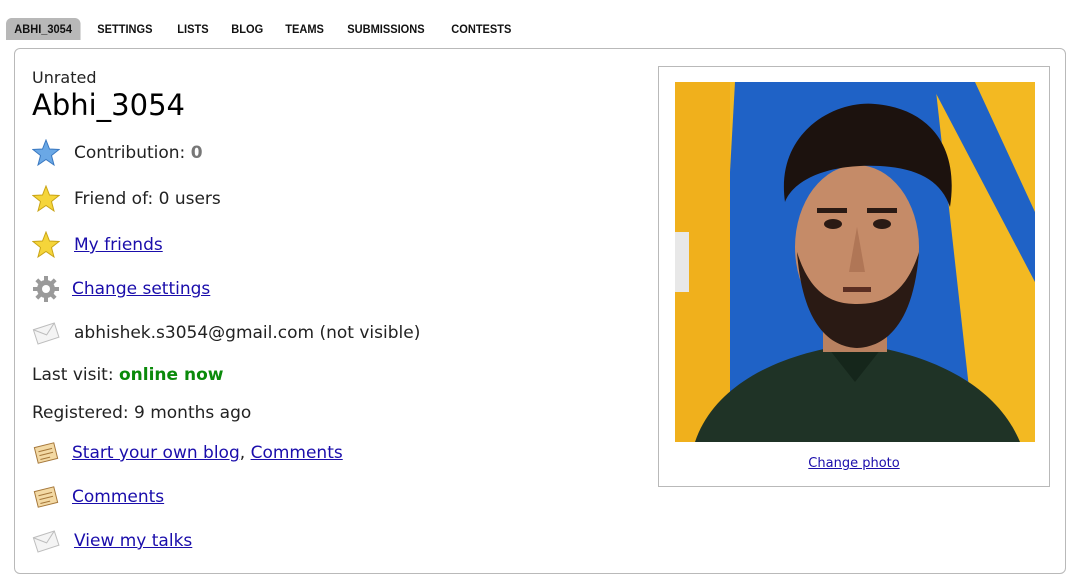  I want to click on tab-contests: CONTESTS, so click(481, 29).